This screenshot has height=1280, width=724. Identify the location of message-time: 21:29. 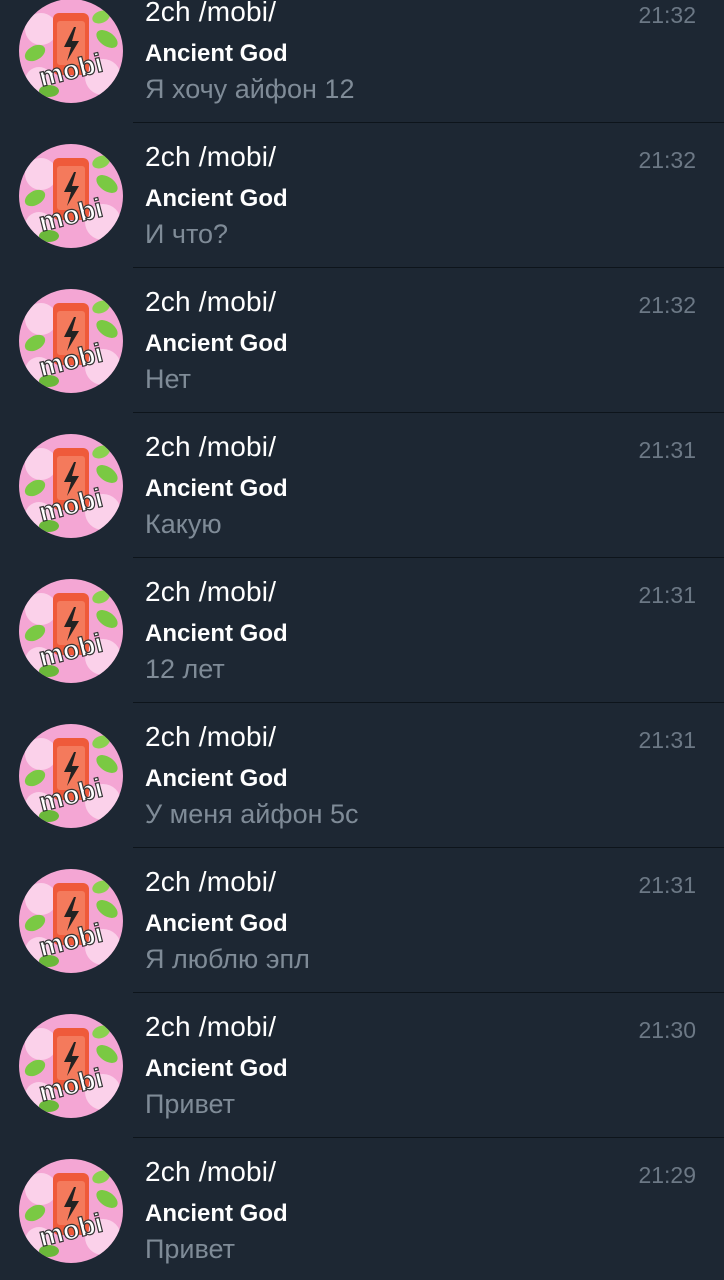
(667, 1175).